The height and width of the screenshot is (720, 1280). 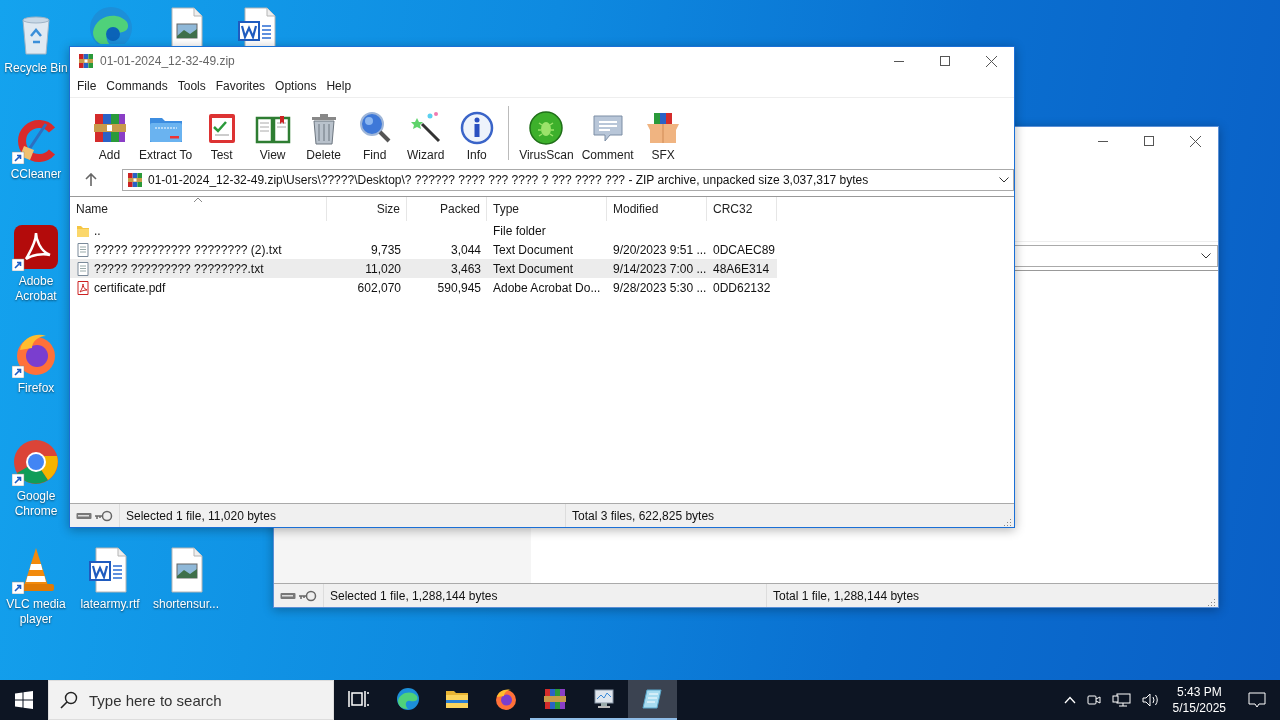 I want to click on toolbar-button: Test, so click(x=222, y=136).